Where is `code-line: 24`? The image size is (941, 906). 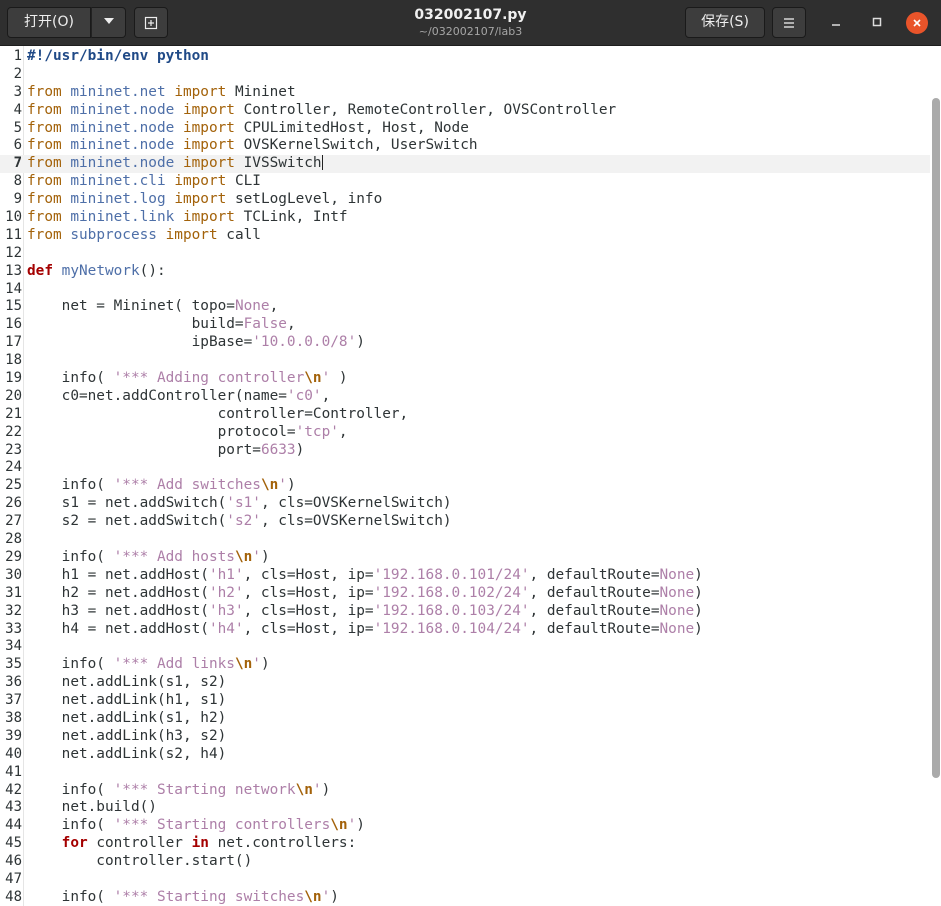
code-line: 24 is located at coordinates (465, 468).